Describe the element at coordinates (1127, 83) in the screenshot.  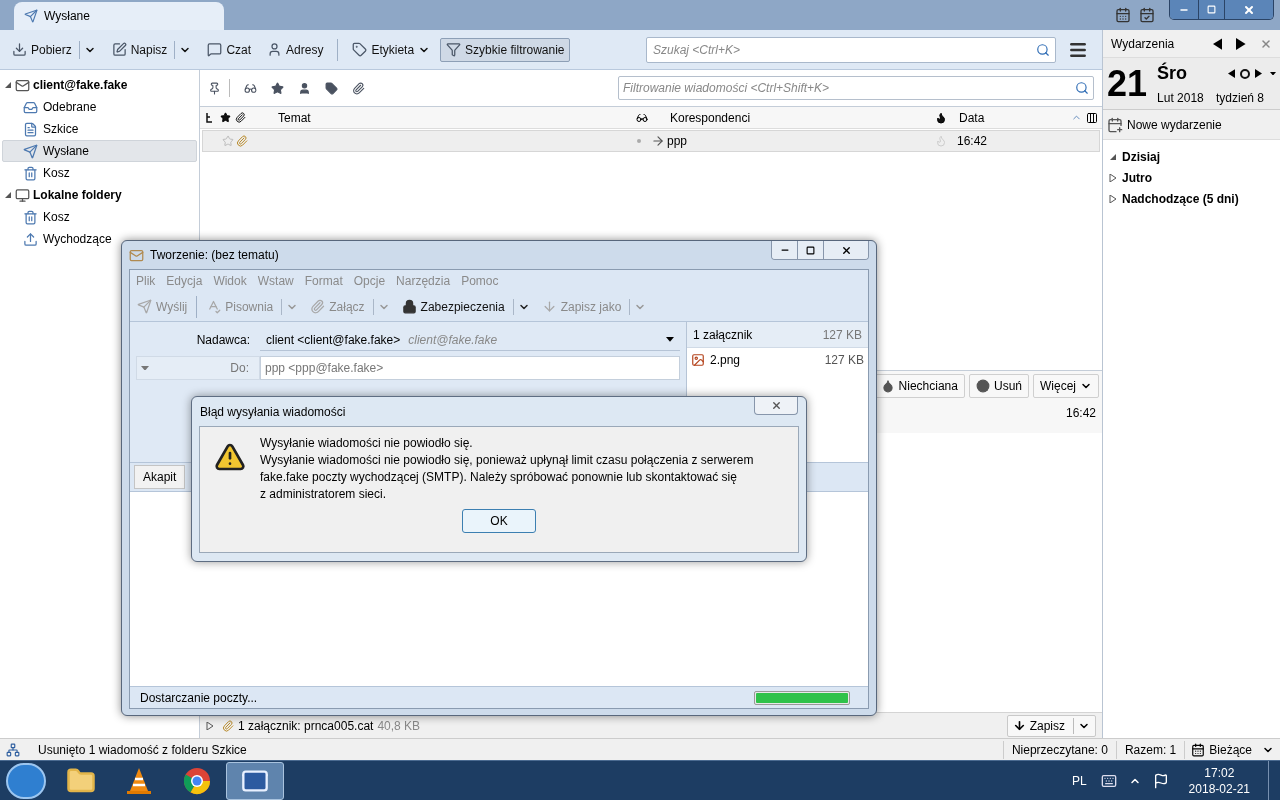
I see `day-number: 21` at that location.